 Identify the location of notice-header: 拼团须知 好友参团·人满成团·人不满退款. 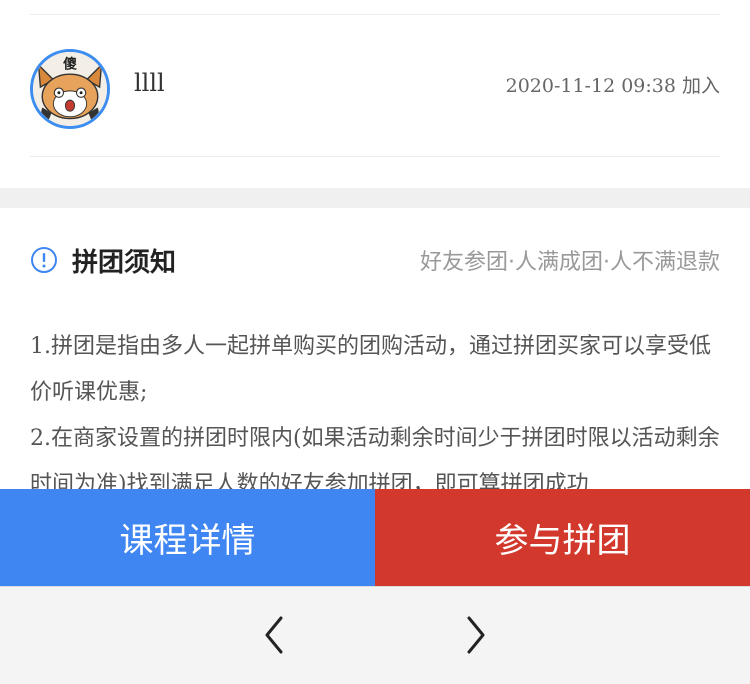
(375, 260).